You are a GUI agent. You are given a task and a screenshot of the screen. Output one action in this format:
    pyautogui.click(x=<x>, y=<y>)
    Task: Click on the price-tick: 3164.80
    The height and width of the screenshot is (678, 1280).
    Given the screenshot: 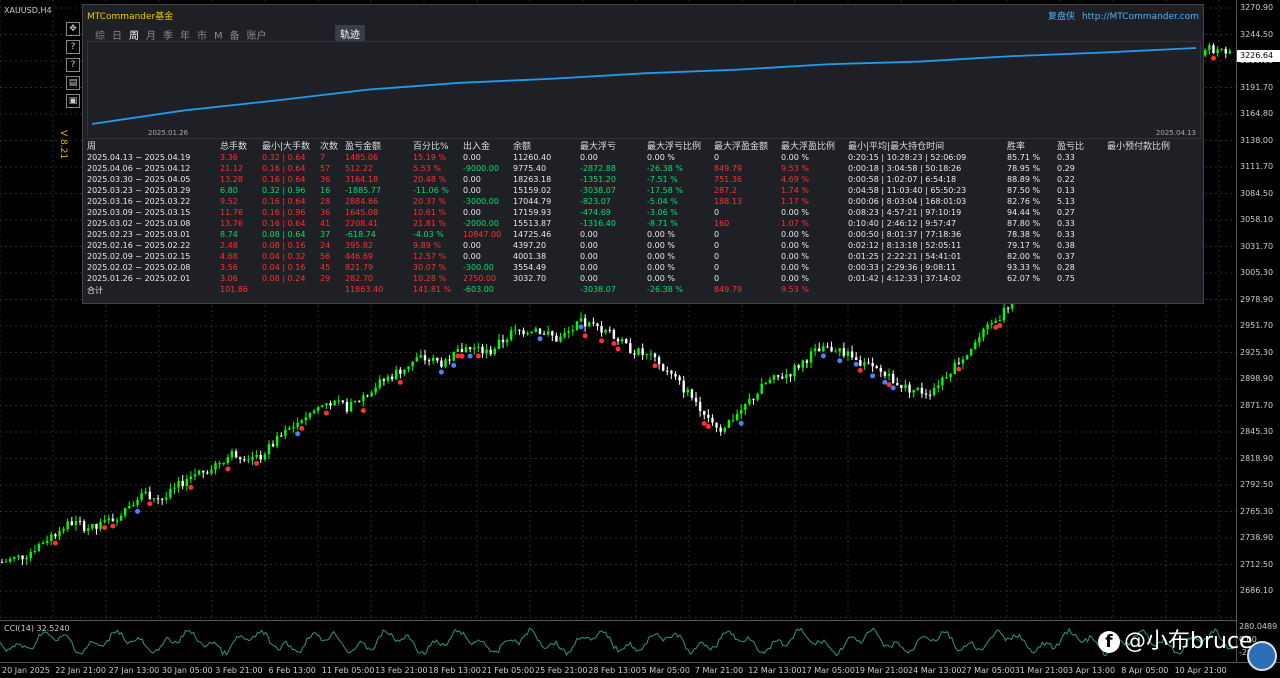 What is the action you would take?
    pyautogui.click(x=1257, y=113)
    